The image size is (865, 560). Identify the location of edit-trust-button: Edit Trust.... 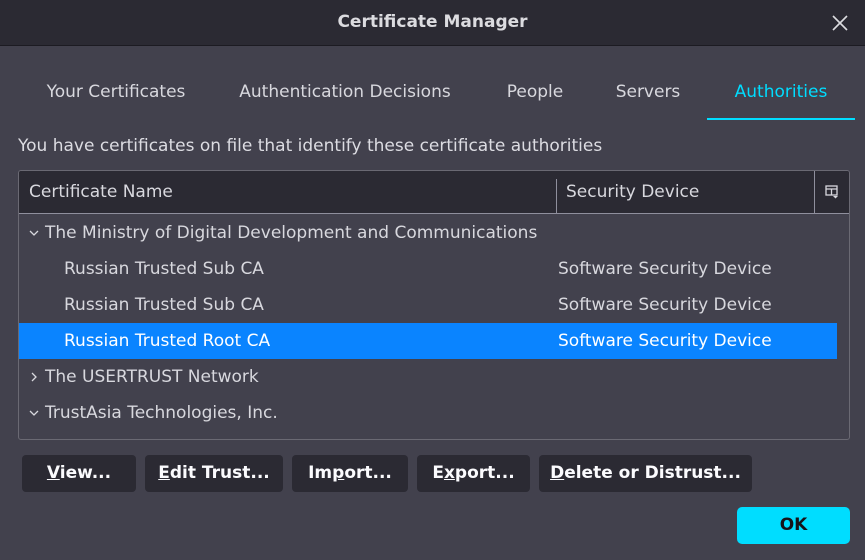
(214, 473).